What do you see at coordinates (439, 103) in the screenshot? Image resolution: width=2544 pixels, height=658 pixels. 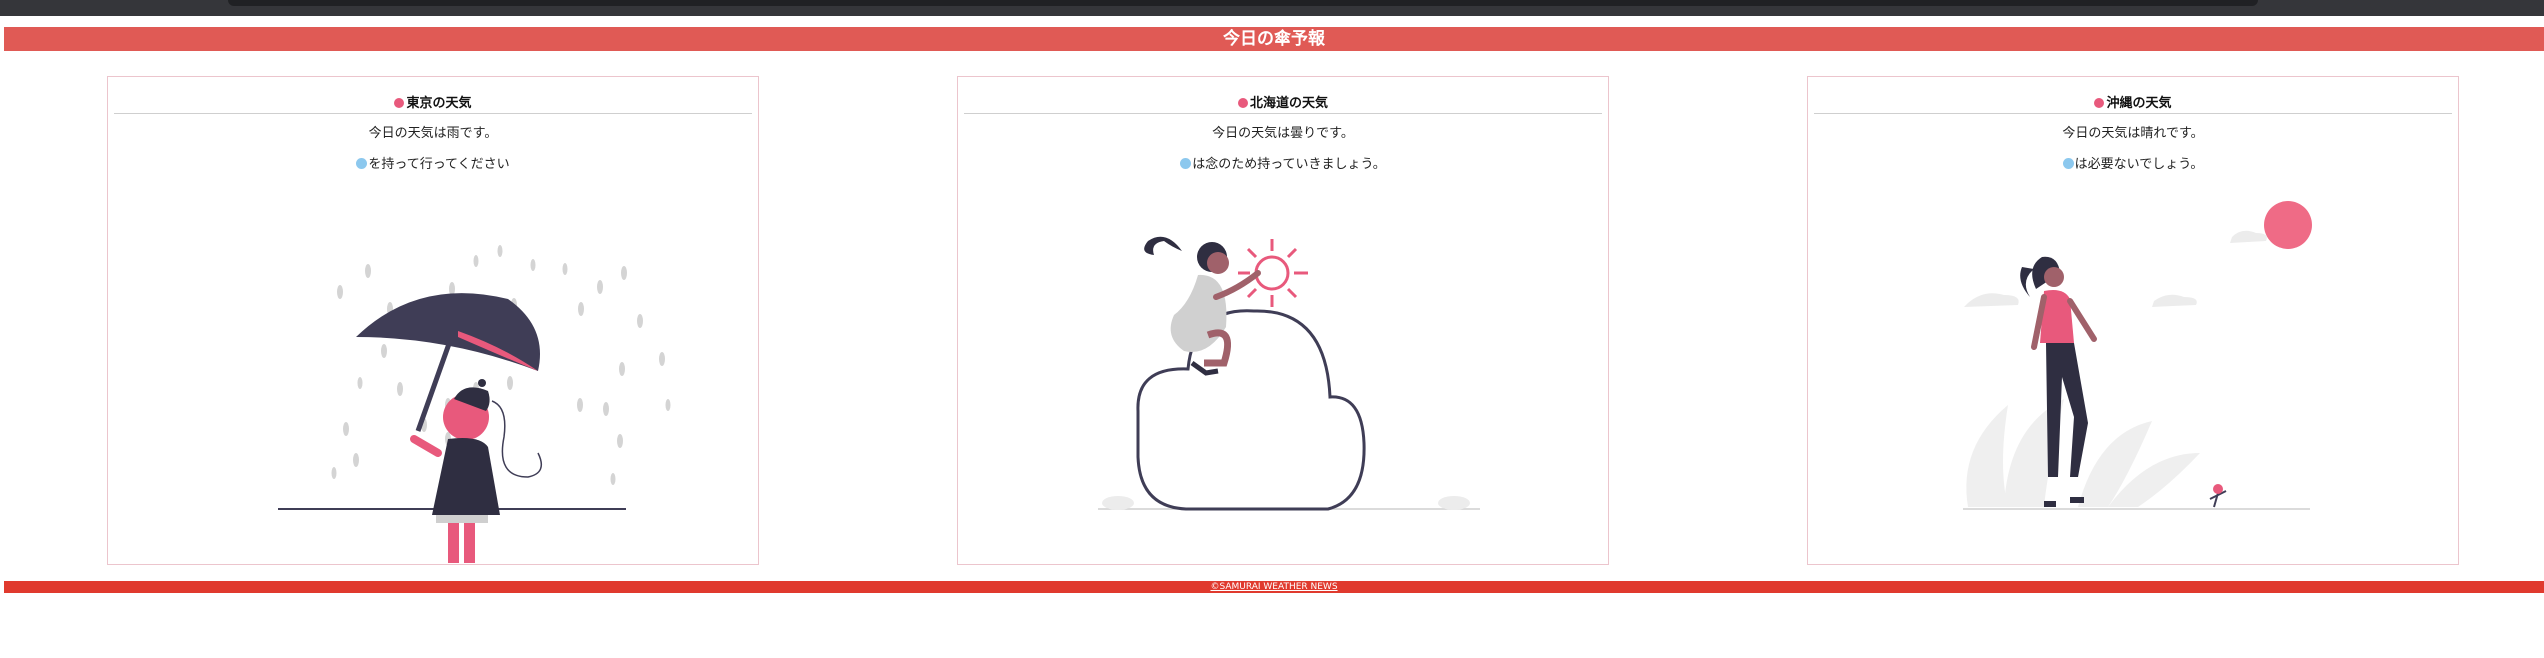 I see `card-title-text: 東京の天気` at bounding box center [439, 103].